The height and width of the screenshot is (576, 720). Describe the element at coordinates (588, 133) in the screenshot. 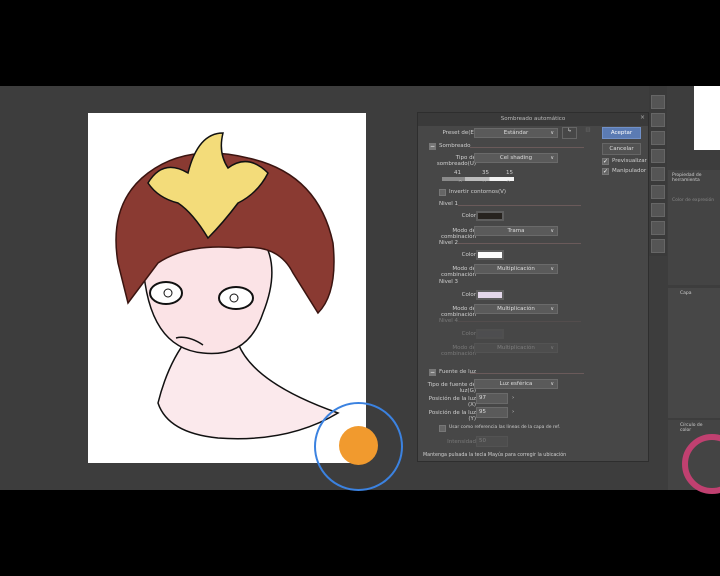

I see `delete-preset-icon: ▥` at that location.